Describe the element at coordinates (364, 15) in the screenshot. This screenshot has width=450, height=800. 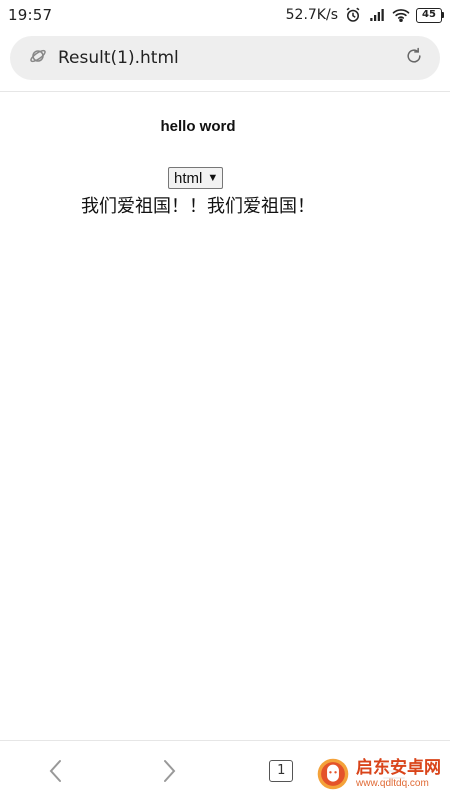
I see `status-icons: 52.7K/s 45` at that location.